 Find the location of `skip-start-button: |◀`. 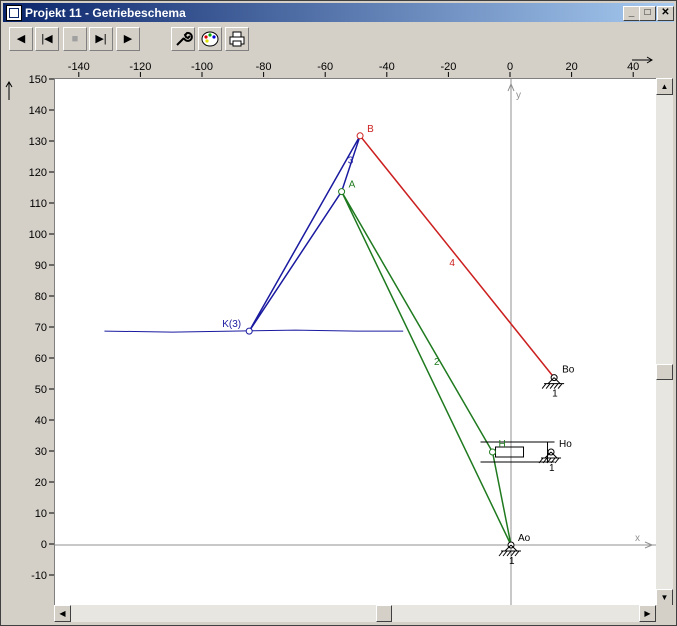

skip-start-button: |◀ is located at coordinates (47, 39).